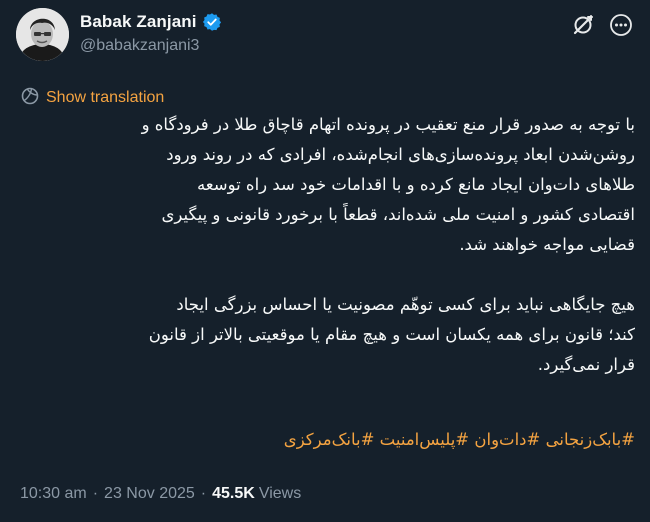  Describe the element at coordinates (621, 25) in the screenshot. I see `more-icon` at that location.